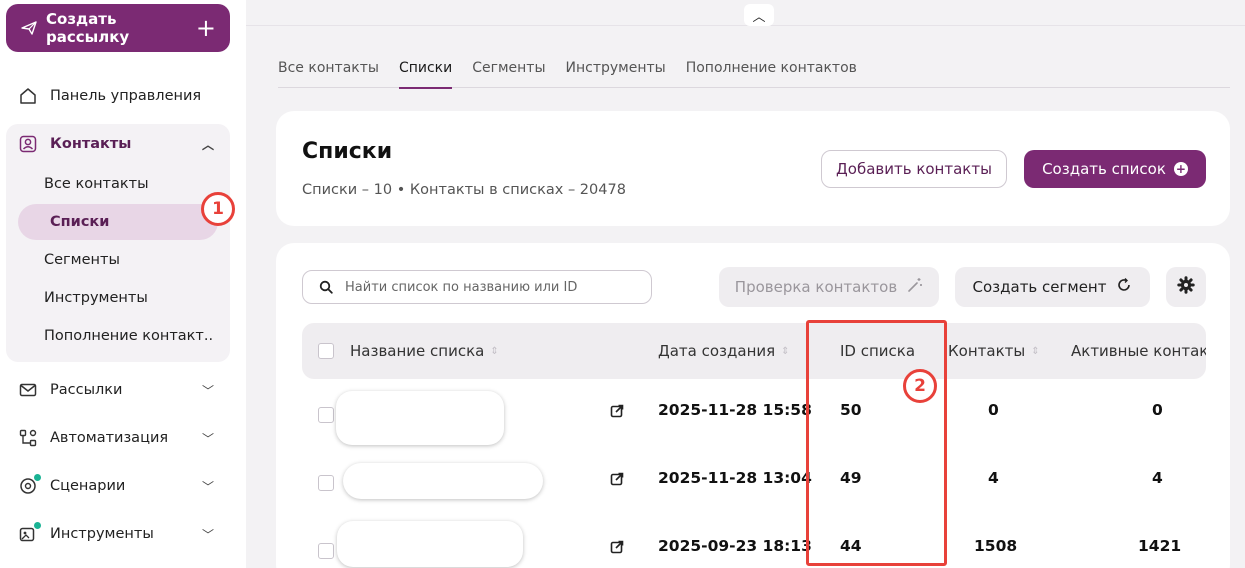 The width and height of the screenshot is (1245, 568). Describe the element at coordinates (86, 390) in the screenshot. I see `sidebar-item-label: Рассылки` at that location.